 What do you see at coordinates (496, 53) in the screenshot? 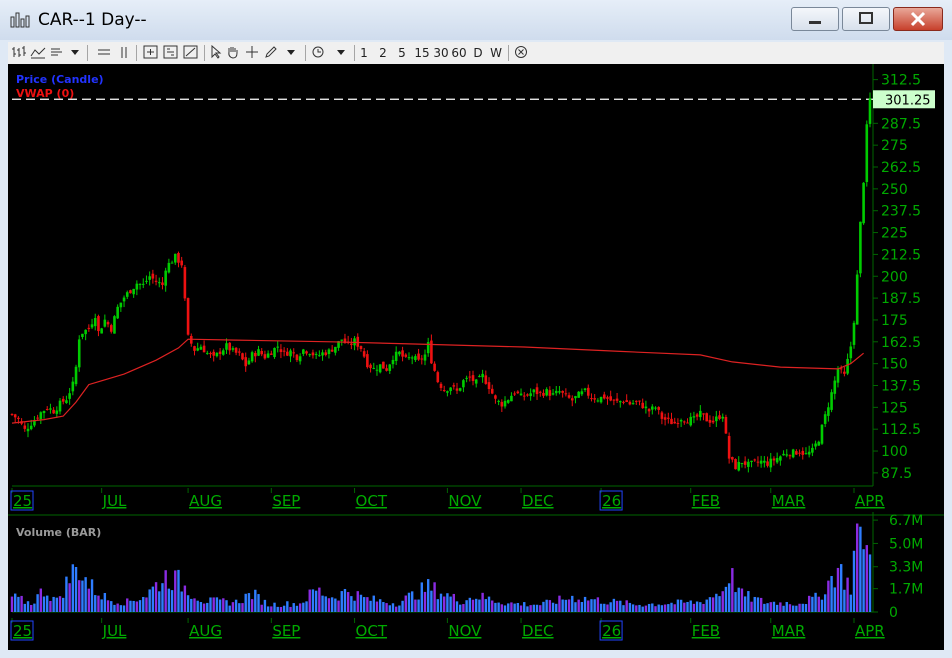
I see `period-week: W` at bounding box center [496, 53].